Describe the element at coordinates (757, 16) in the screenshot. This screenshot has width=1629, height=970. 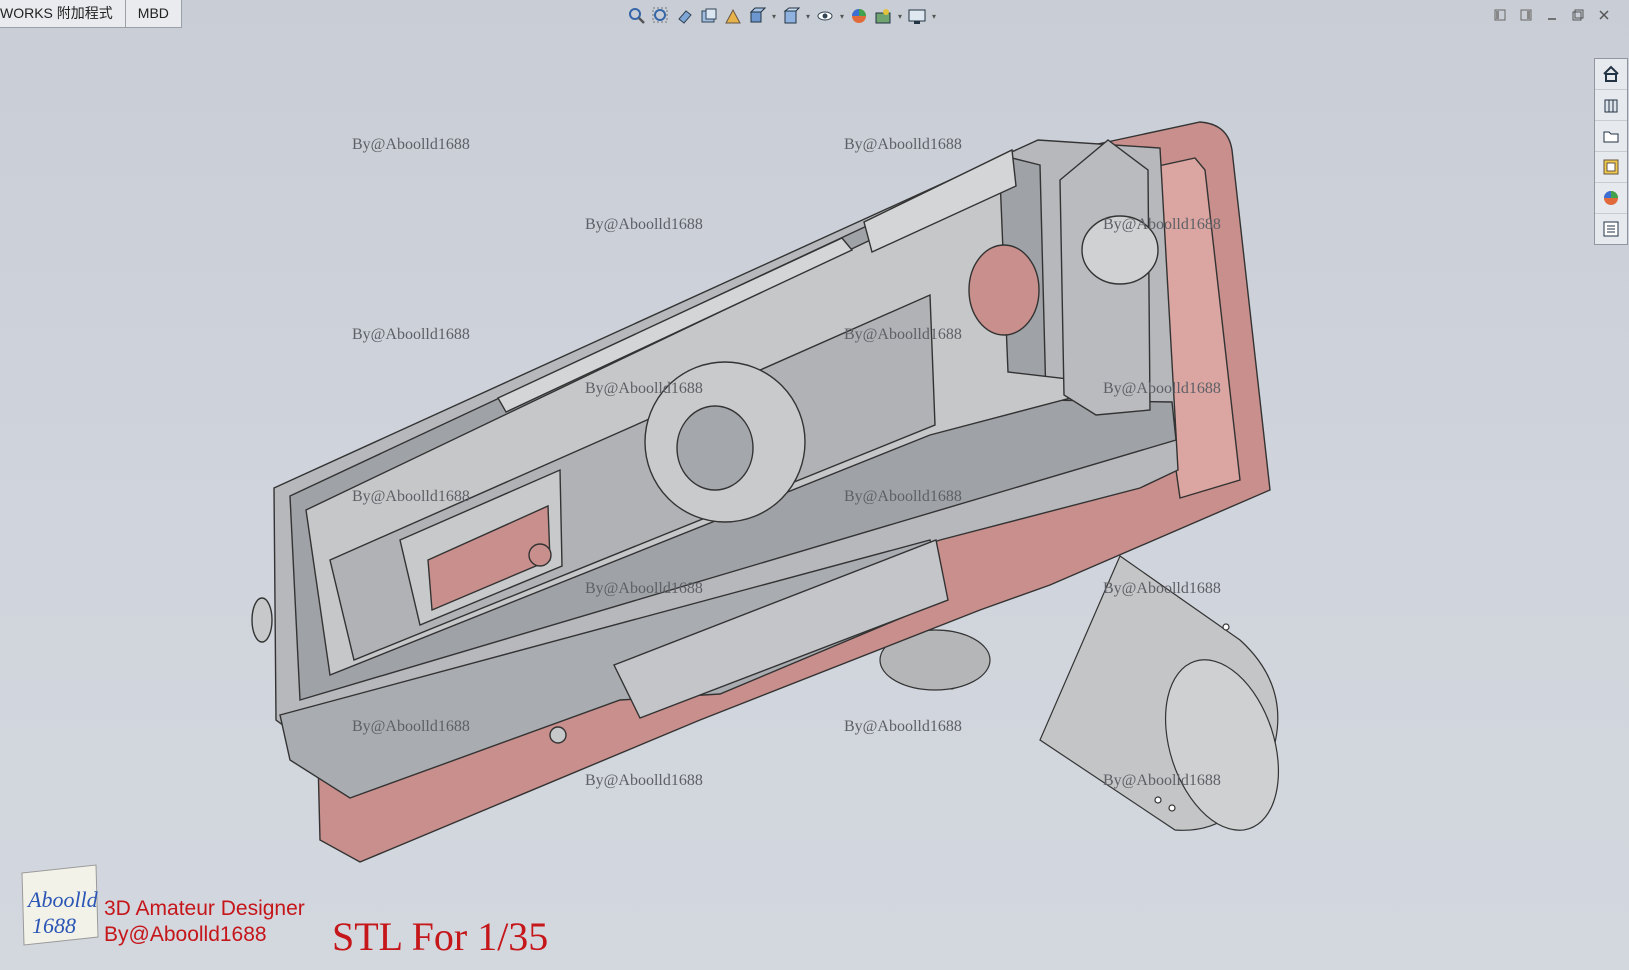
I see `view-orientation-icon` at that location.